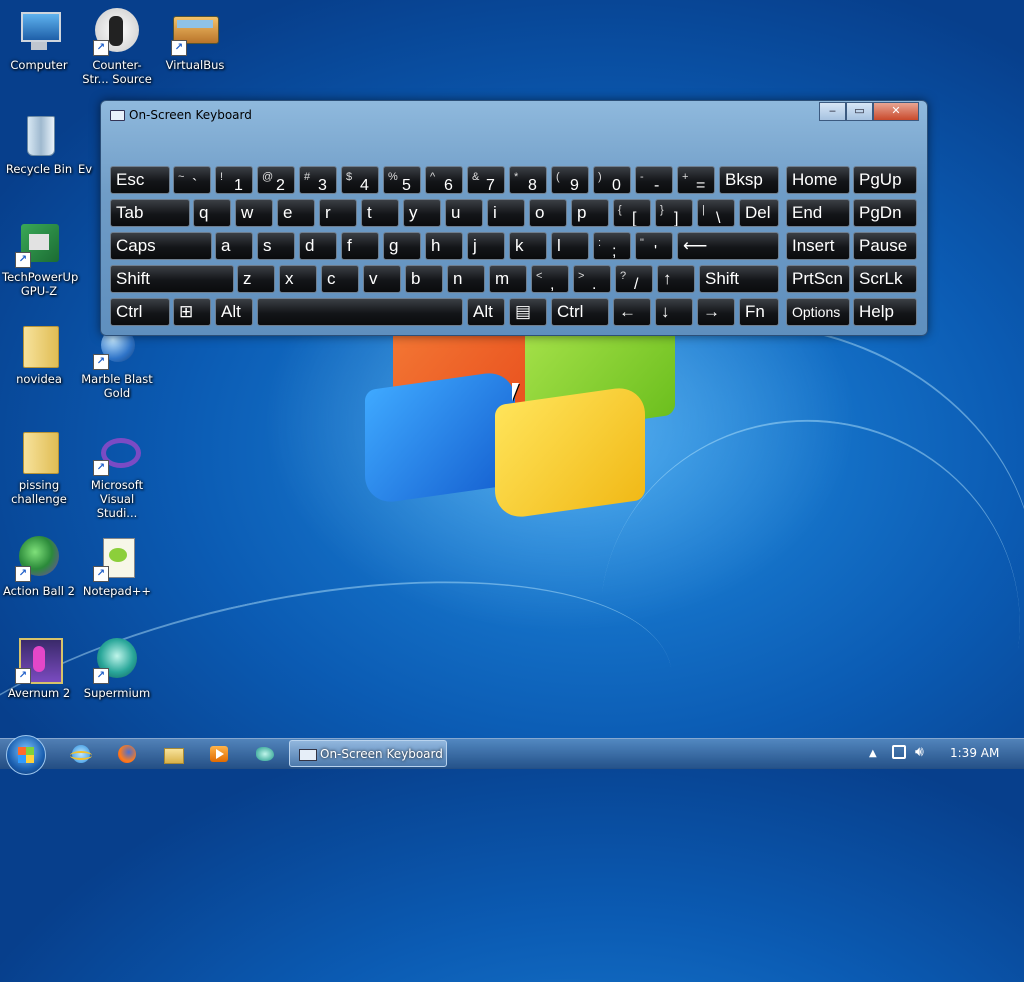 This screenshot has width=1024, height=982. Describe the element at coordinates (674, 213) in the screenshot. I see `key-right-bracket: }]` at that location.